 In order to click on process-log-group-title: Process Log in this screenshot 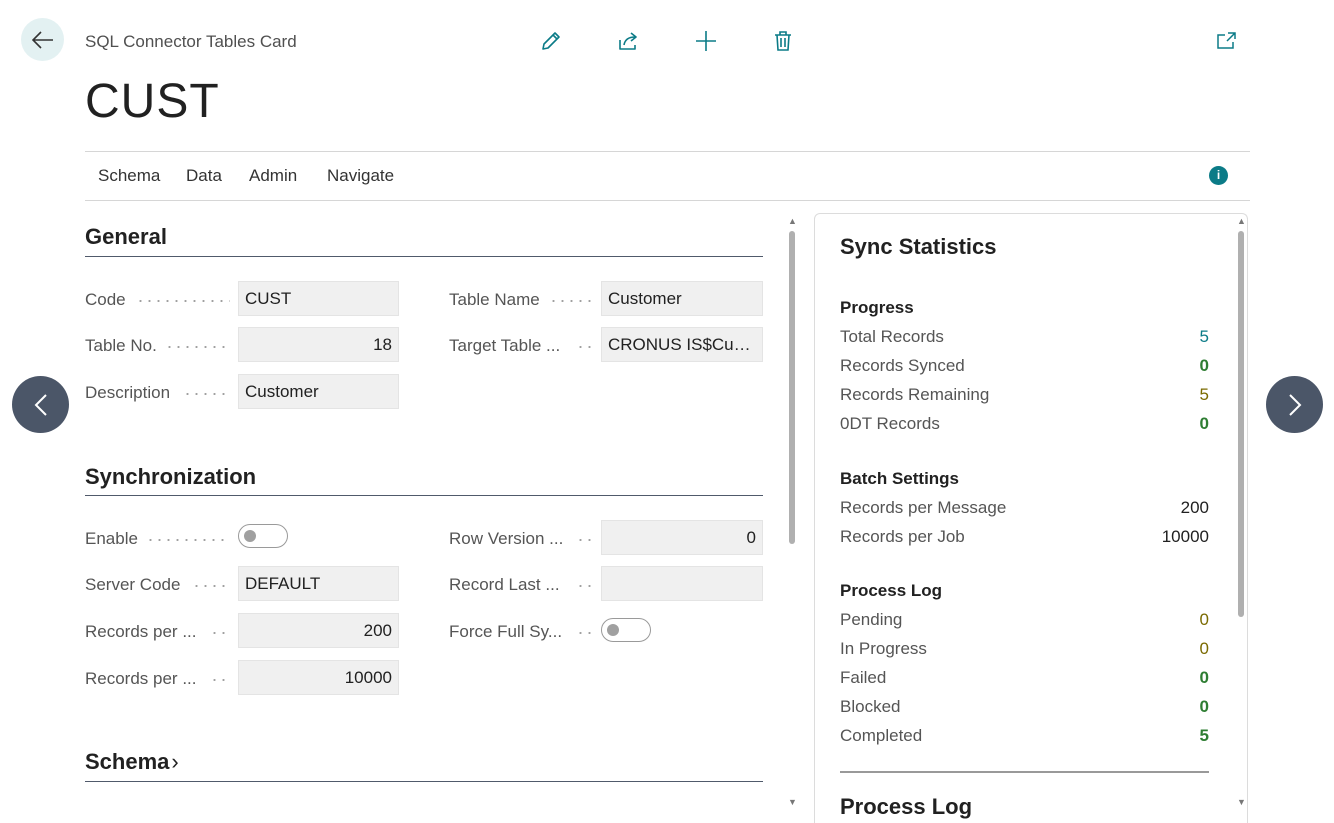, I will do `click(891, 590)`.